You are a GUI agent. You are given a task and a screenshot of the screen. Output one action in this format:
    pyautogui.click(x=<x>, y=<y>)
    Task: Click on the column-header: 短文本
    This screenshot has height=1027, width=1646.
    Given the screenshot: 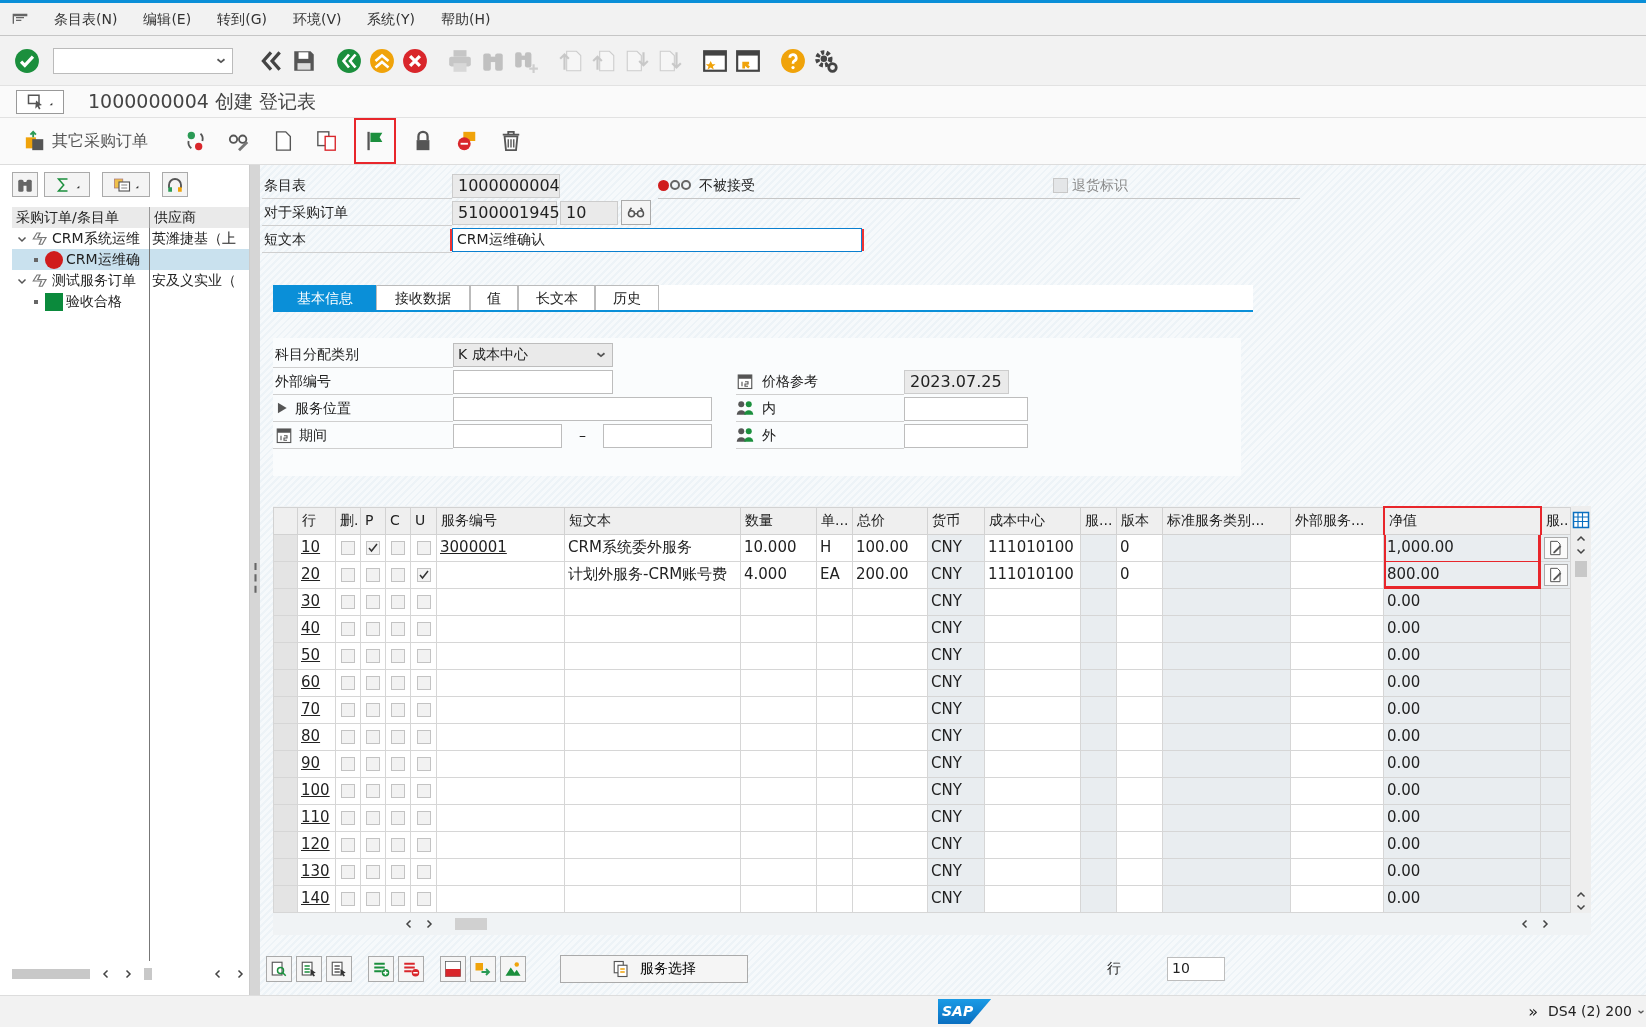 What is the action you would take?
    pyautogui.click(x=652, y=520)
    